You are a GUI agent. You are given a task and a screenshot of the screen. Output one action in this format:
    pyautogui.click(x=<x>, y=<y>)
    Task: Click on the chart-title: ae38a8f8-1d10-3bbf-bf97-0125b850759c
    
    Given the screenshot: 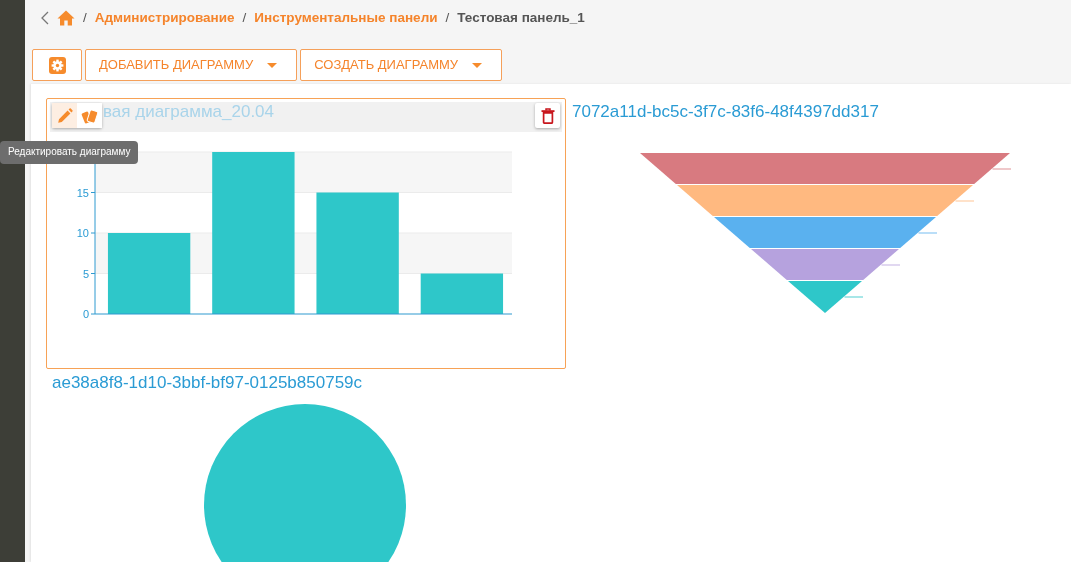 What is the action you would take?
    pyautogui.click(x=207, y=383)
    